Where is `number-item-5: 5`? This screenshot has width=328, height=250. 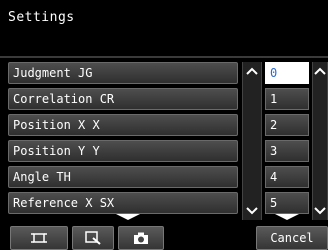 number-item-5: 5 is located at coordinates (287, 203).